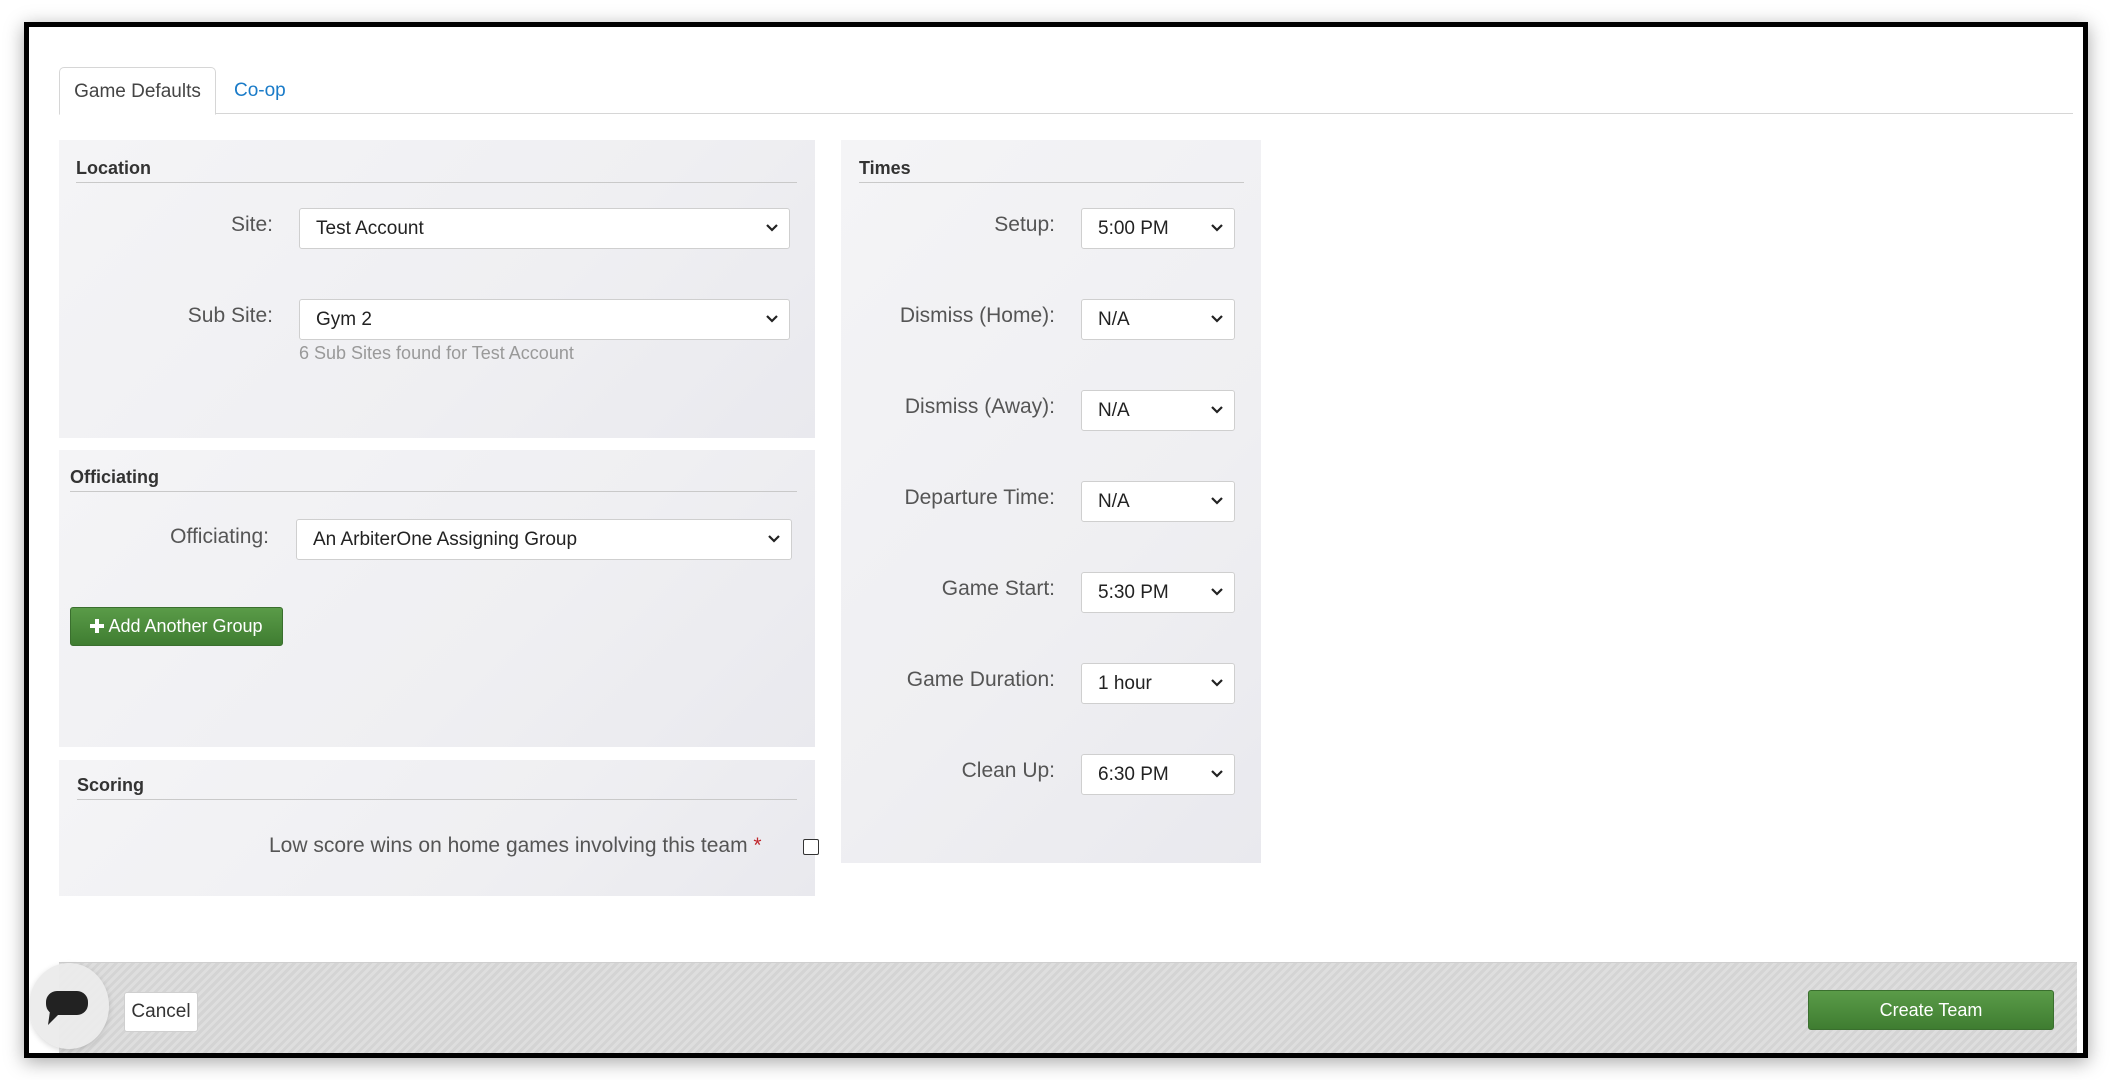 The height and width of the screenshot is (1080, 2112). I want to click on game-duration-select: 1 hour, so click(1158, 683).